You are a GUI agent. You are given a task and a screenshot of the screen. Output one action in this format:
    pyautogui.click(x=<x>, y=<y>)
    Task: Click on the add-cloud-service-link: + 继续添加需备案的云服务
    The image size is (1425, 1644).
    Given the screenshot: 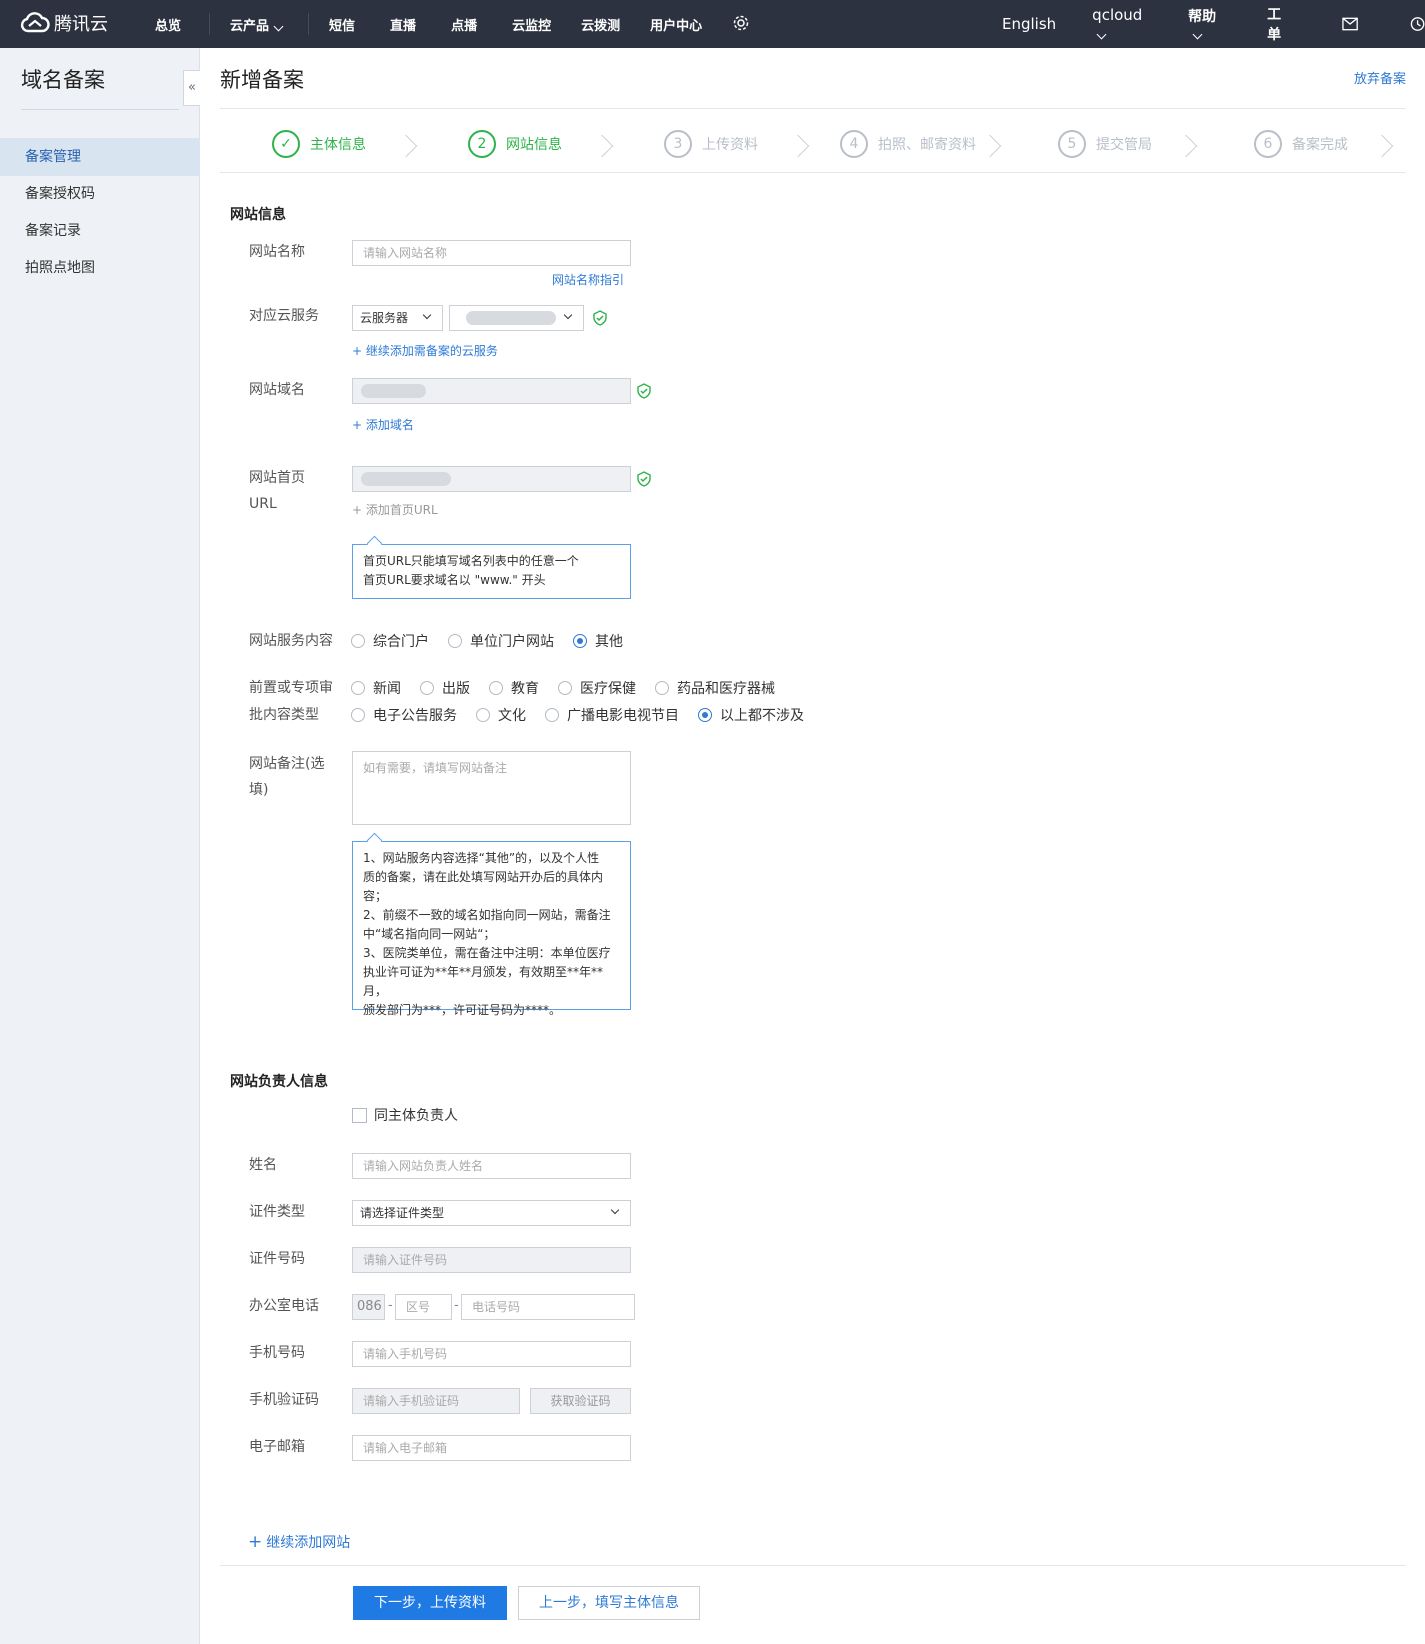 What is the action you would take?
    pyautogui.click(x=425, y=350)
    